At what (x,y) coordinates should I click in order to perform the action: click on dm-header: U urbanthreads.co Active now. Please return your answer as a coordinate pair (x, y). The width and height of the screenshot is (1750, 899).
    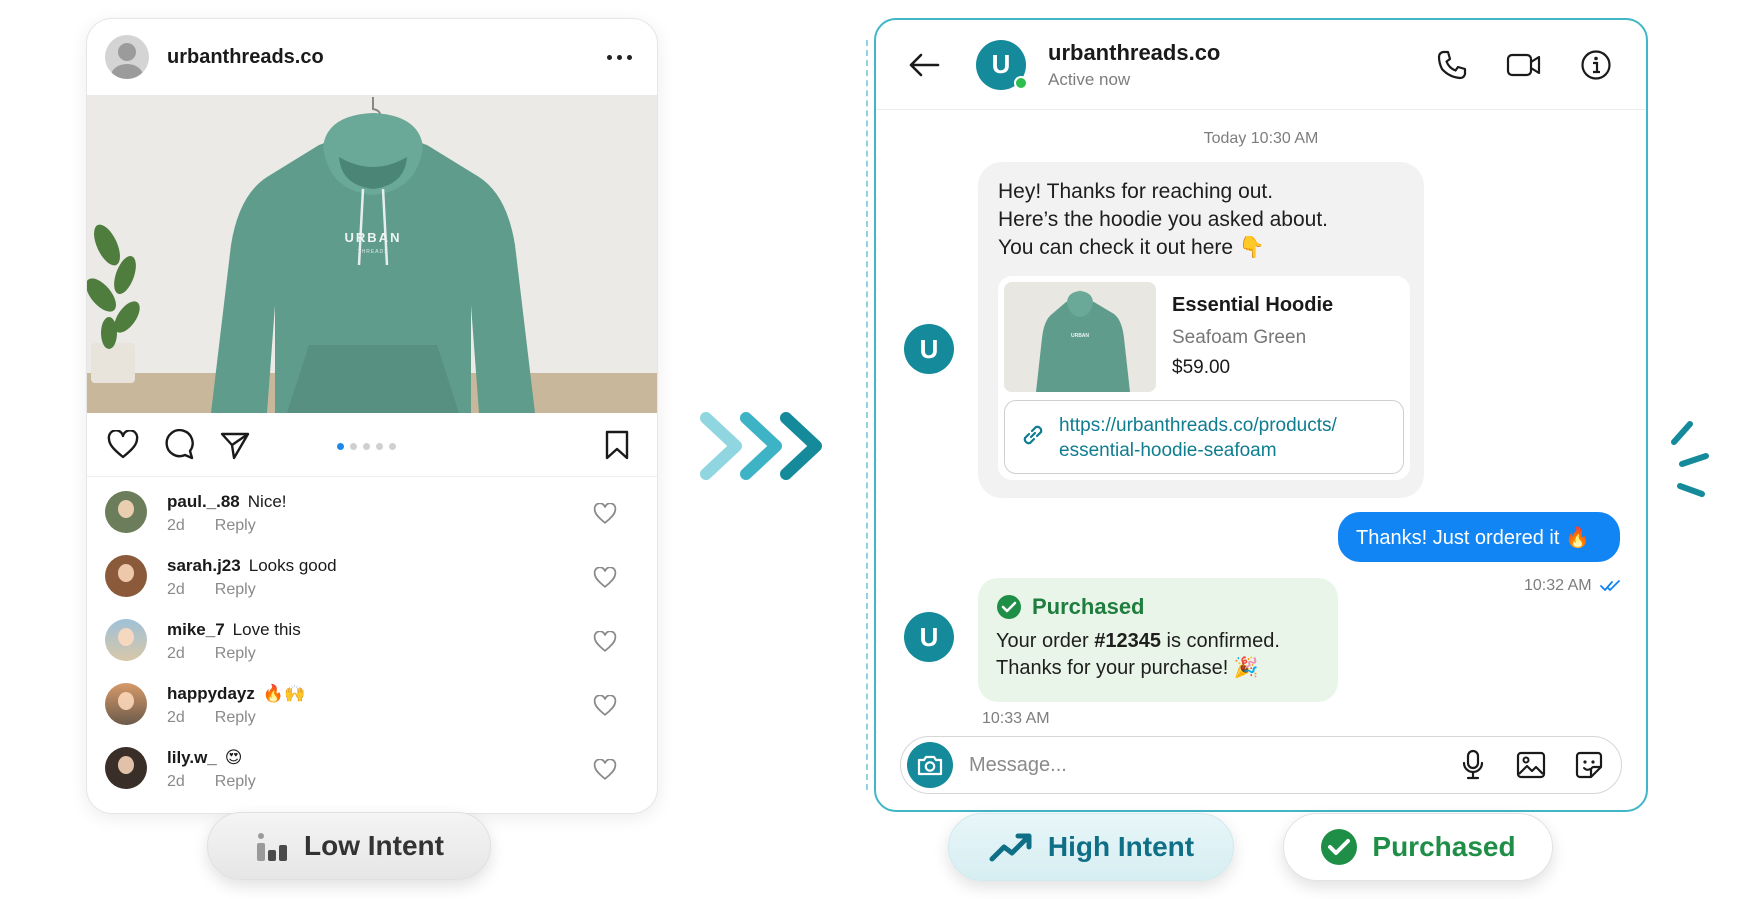
    Looking at the image, I should click on (1261, 65).